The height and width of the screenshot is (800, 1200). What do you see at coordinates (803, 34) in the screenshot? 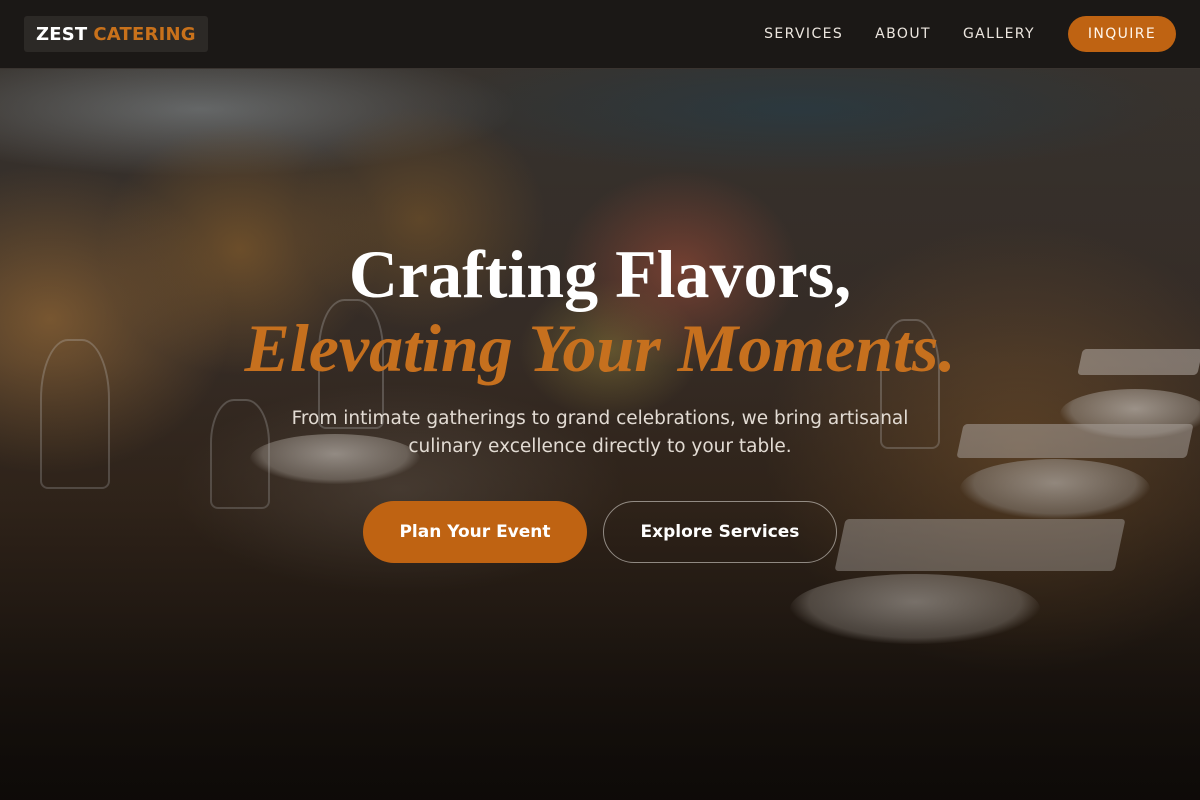
I see `nav-link-services: SERVICES` at bounding box center [803, 34].